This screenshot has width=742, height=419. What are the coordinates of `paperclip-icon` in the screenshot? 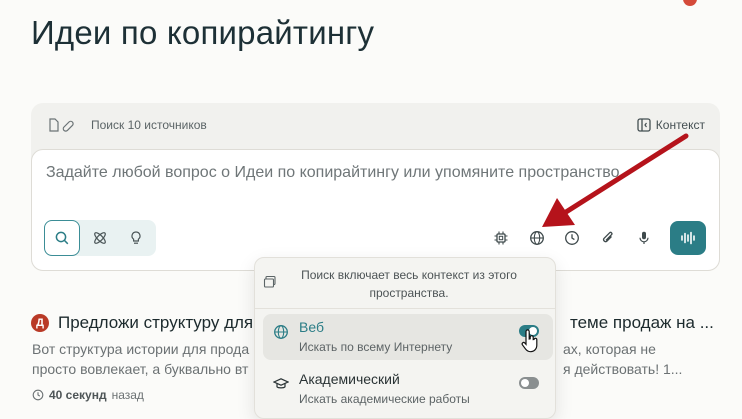 It's located at (607, 237).